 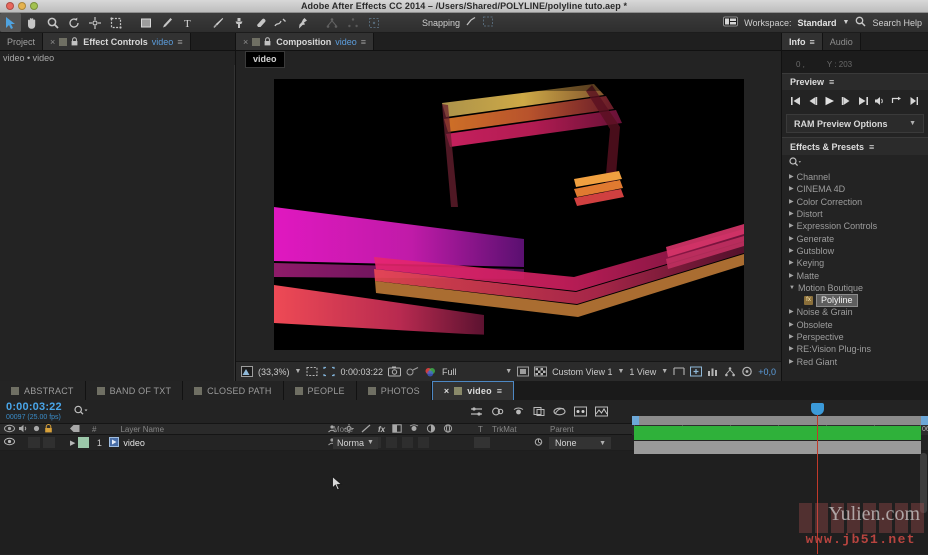 I want to click on puppet-pin-tool, so click(x=301, y=22).